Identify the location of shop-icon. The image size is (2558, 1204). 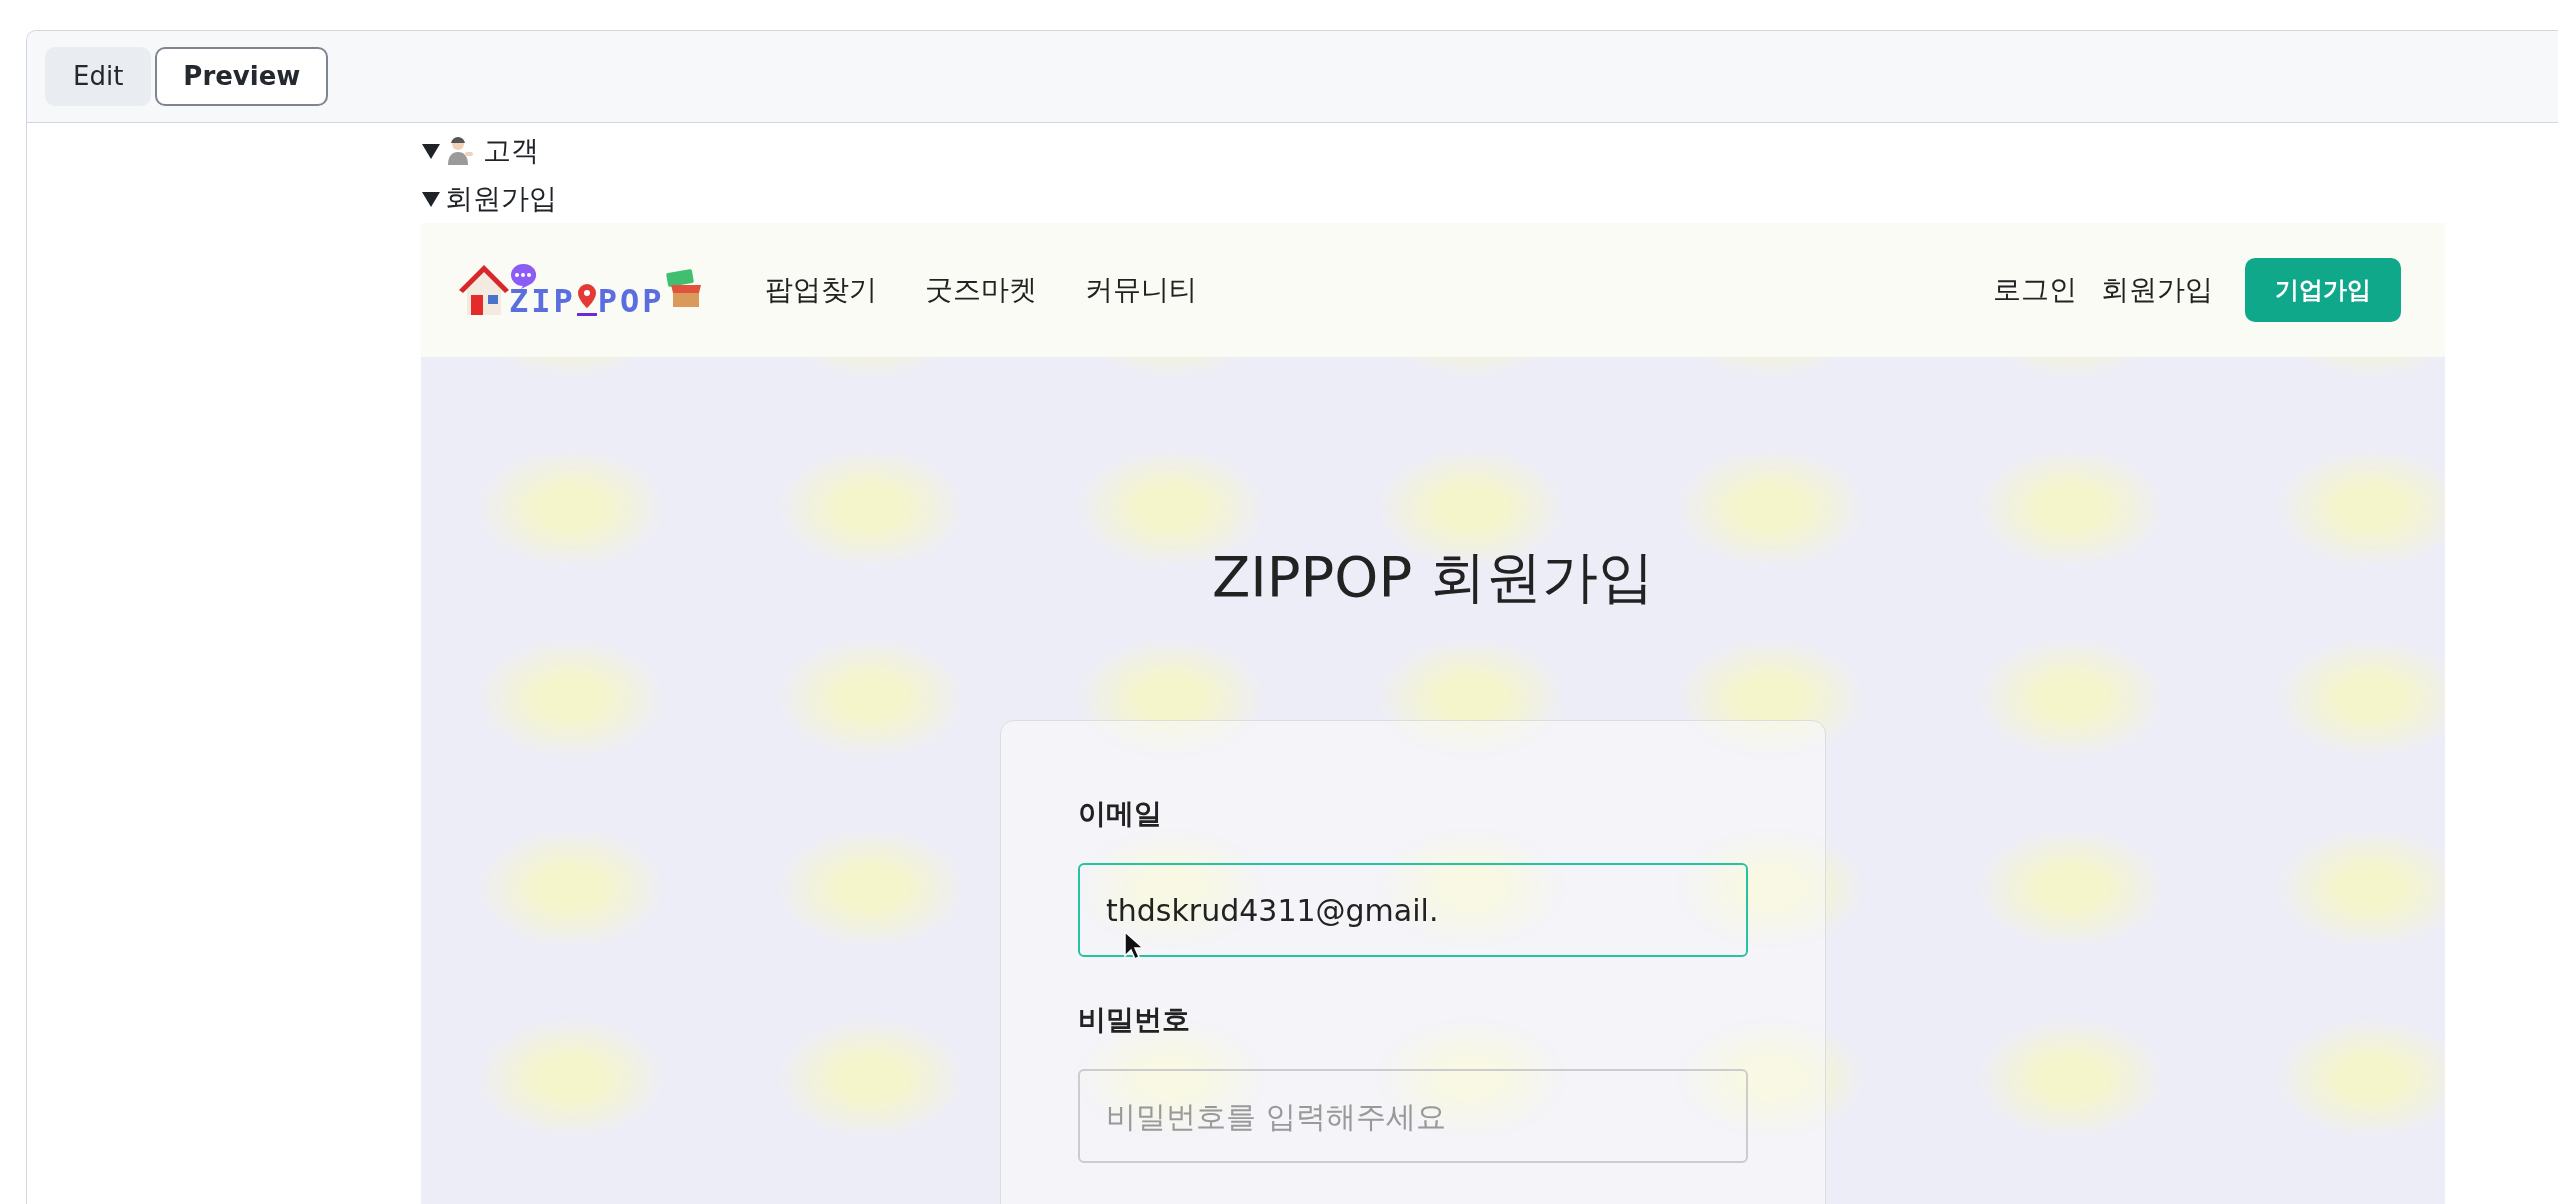
(682, 289).